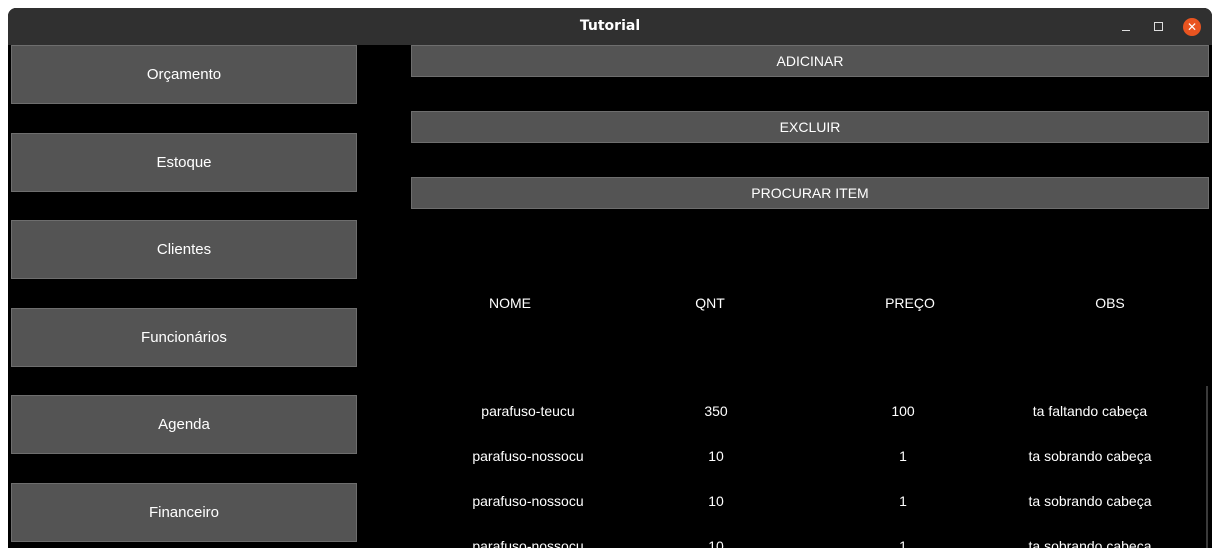 This screenshot has height=555, width=1220. Describe the element at coordinates (184, 337) in the screenshot. I see `sidebar-item-funcionarios: Funcionários` at that location.